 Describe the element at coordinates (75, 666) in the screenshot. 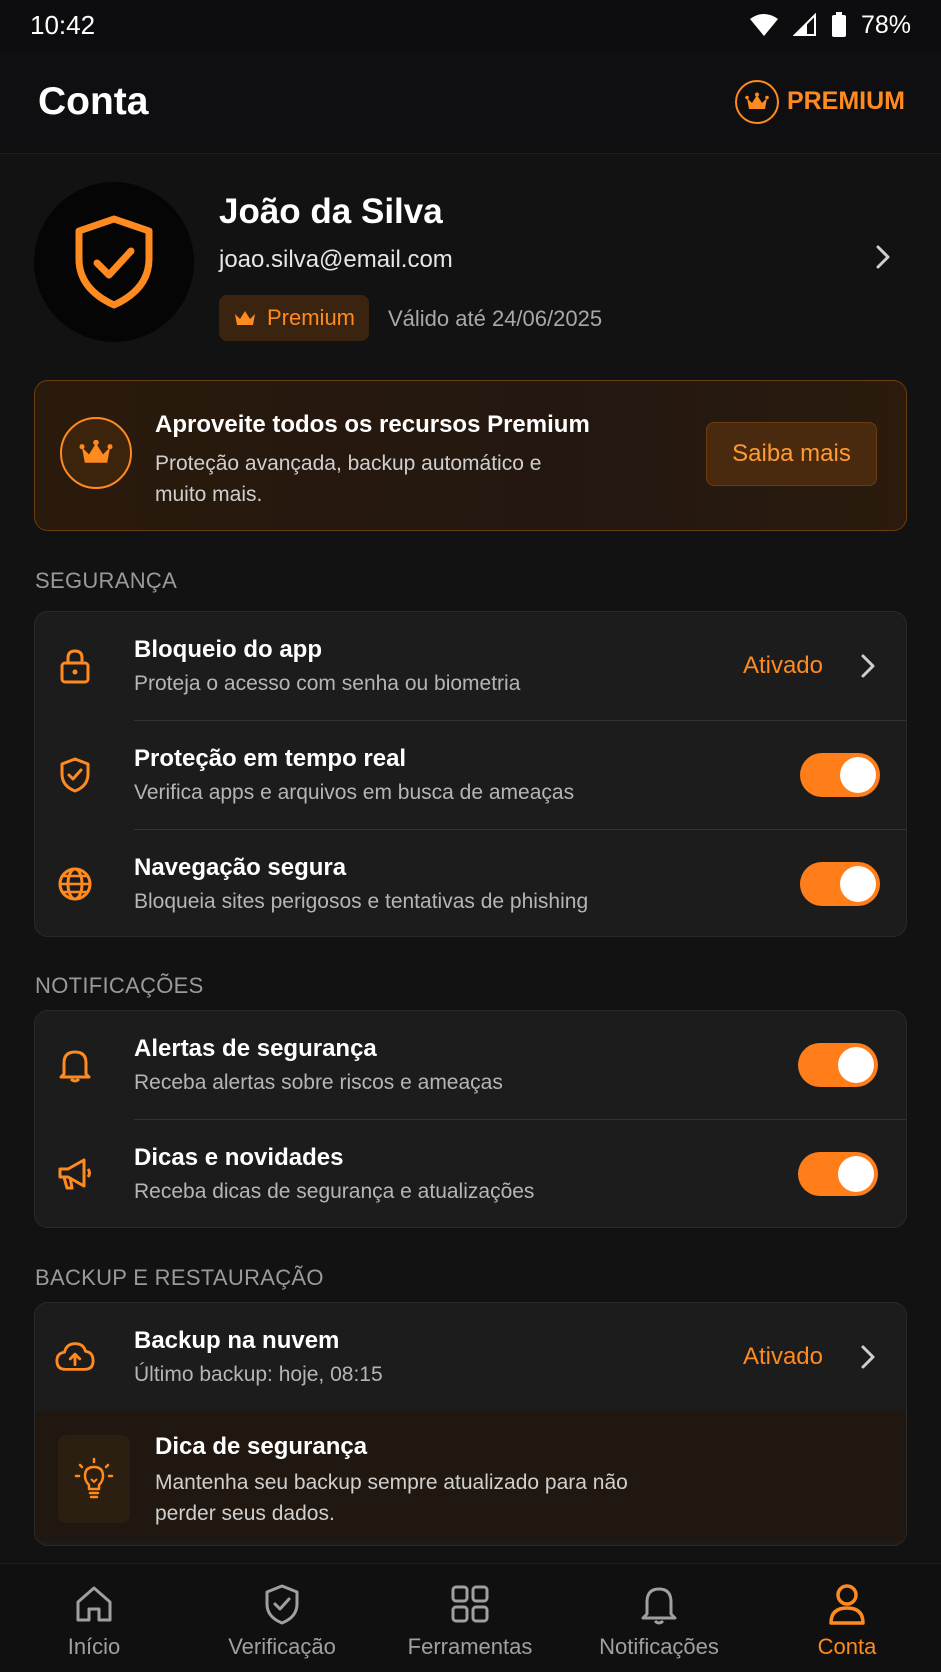

I see `lock-icon` at that location.